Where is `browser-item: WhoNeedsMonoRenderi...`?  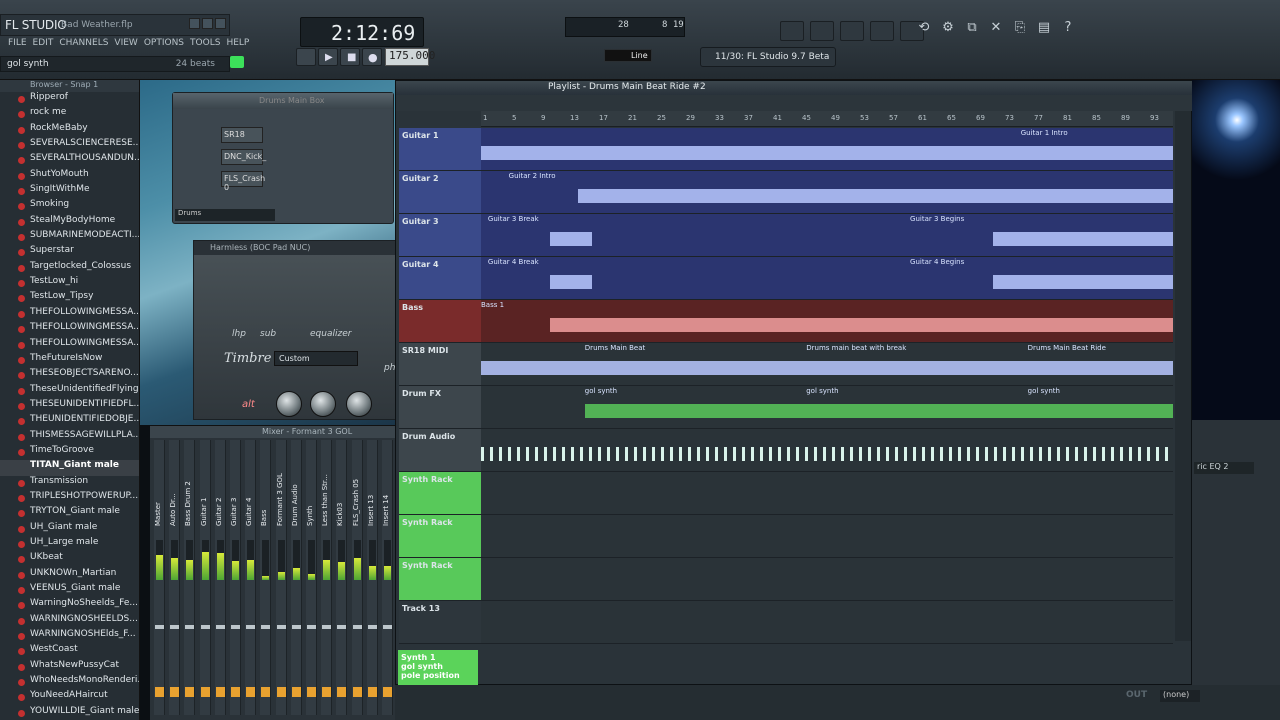
browser-item: WhoNeedsMonoRenderi... is located at coordinates (69, 682).